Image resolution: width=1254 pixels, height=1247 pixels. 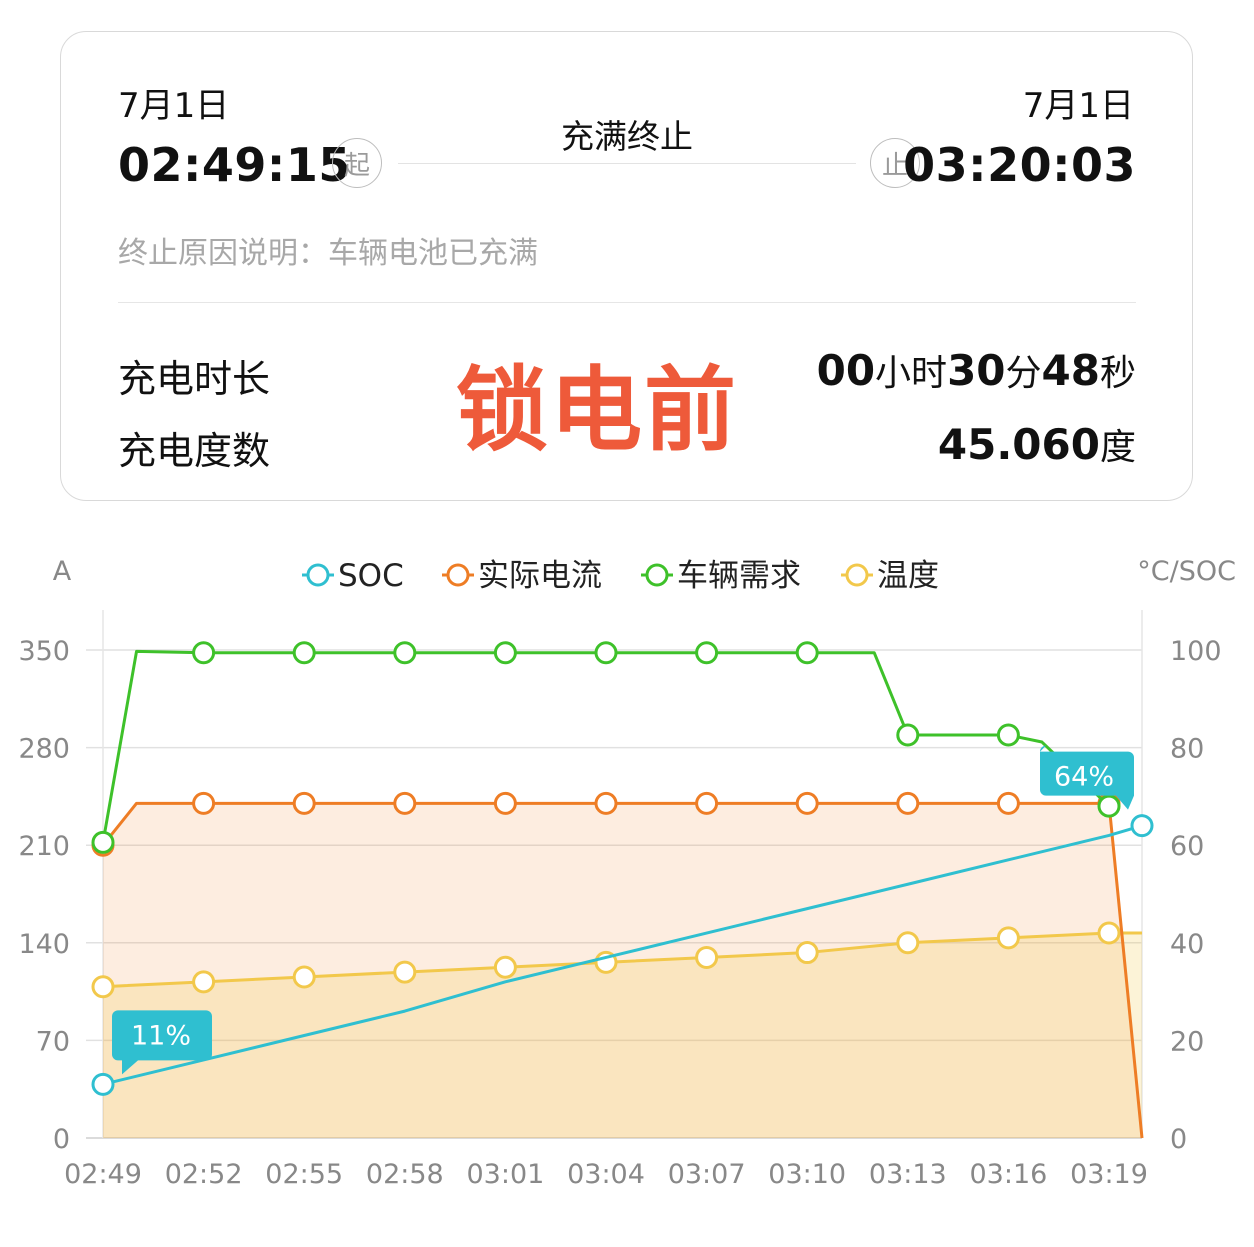 I want to click on duration-minutes: 30, so click(x=976, y=370).